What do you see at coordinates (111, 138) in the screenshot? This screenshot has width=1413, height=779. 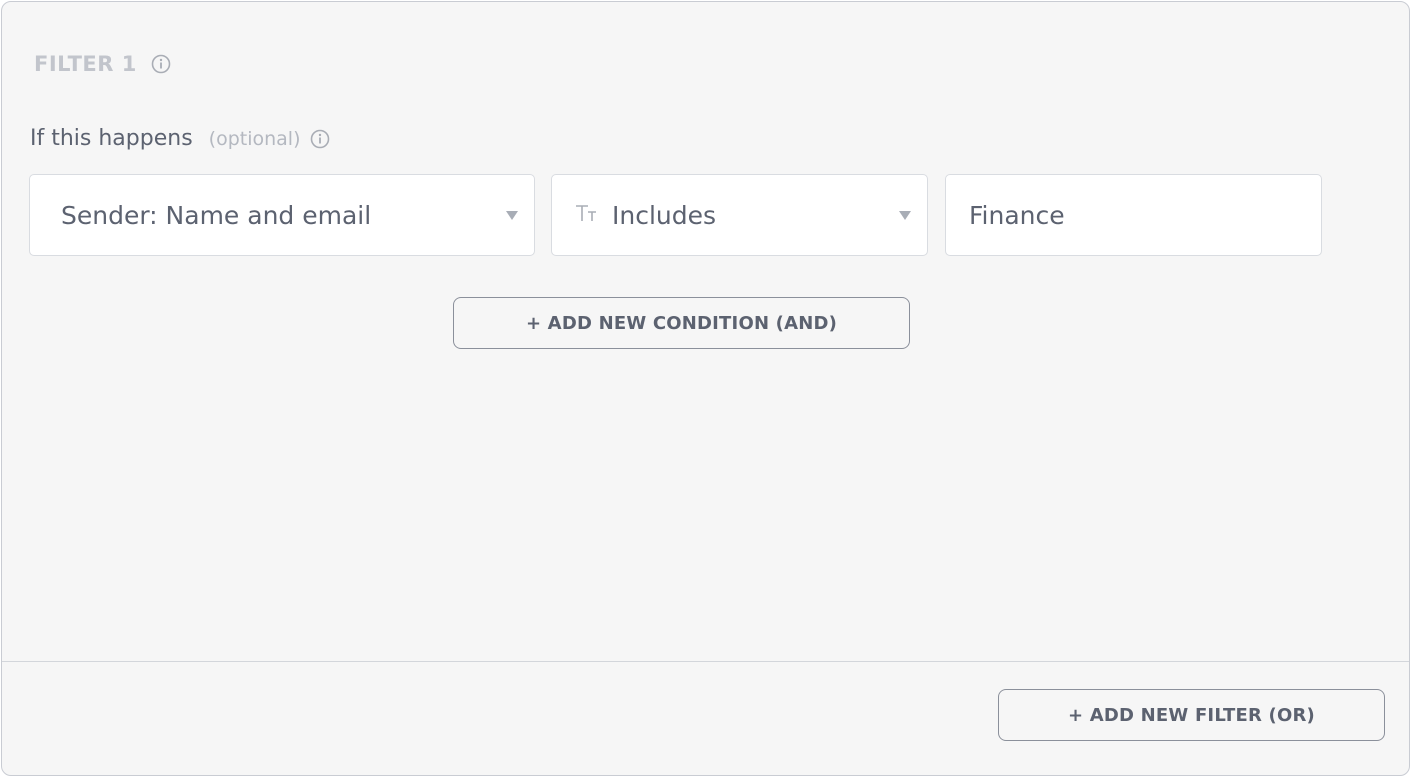 I see `section-label: If this happens` at bounding box center [111, 138].